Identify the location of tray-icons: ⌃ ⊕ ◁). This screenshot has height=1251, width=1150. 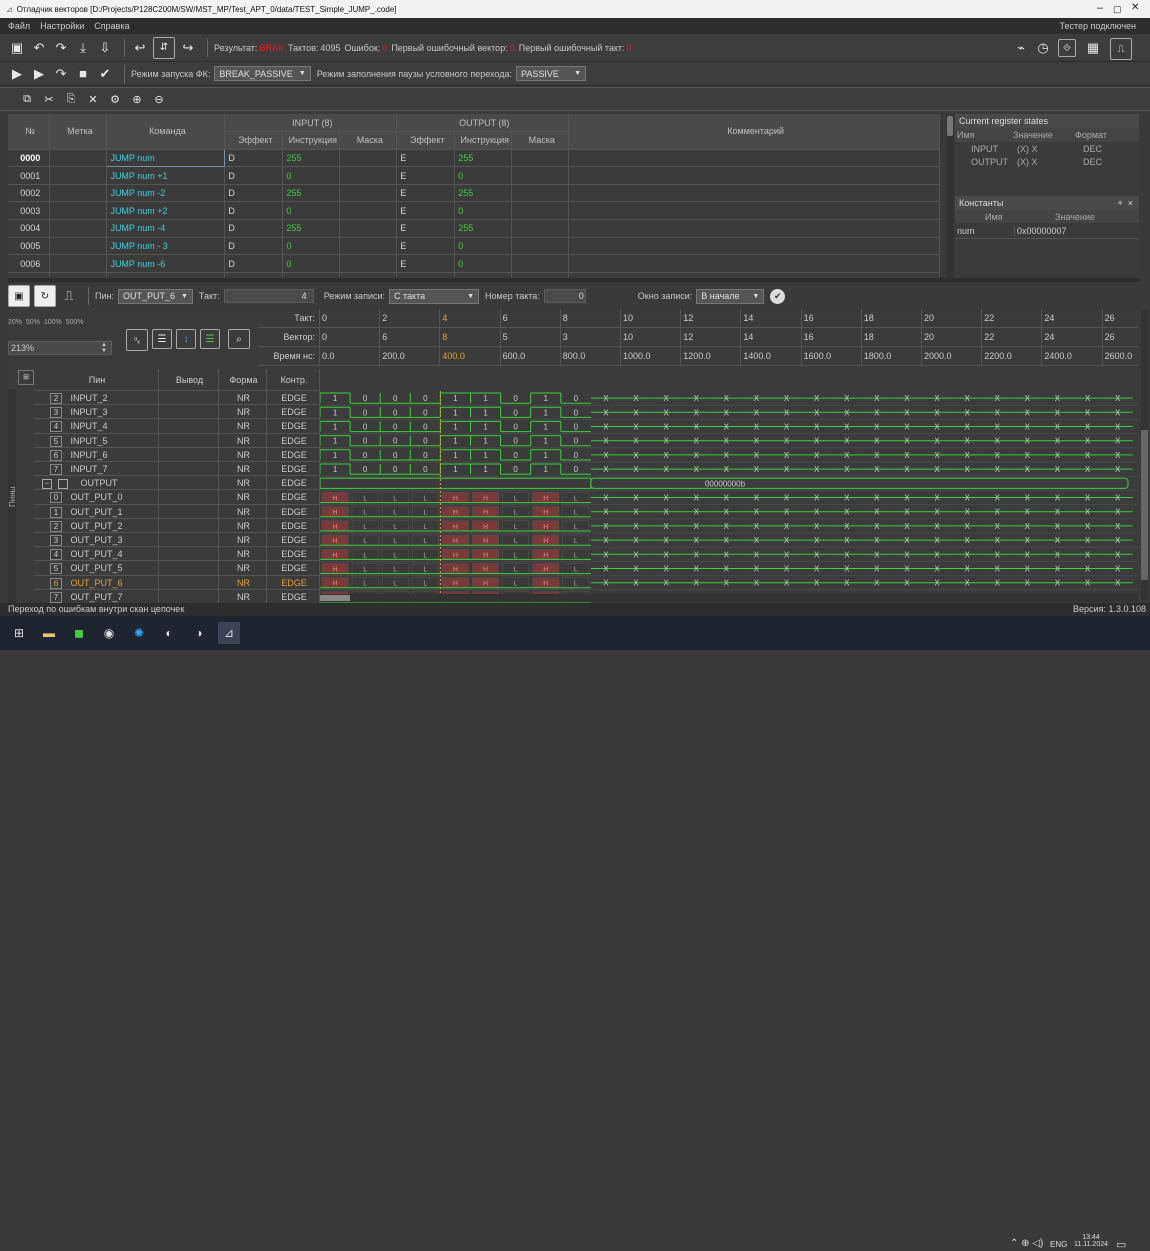
(1026, 1243).